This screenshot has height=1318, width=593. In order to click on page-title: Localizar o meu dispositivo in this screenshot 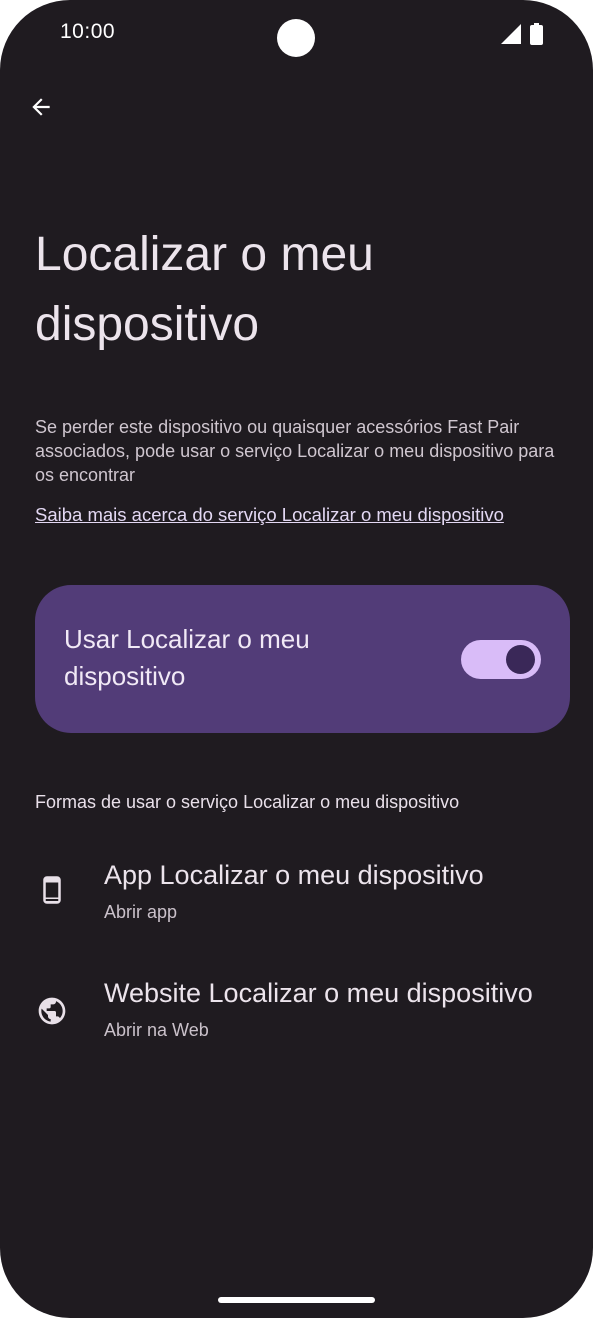, I will do `click(204, 289)`.